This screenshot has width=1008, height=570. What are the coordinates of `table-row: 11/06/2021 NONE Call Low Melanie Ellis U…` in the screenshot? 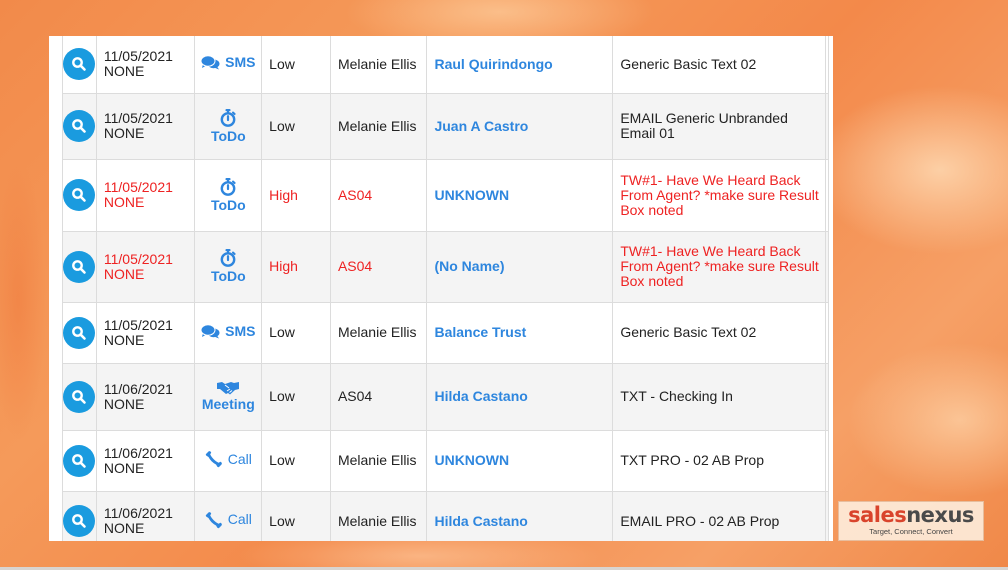 It's located at (446, 460).